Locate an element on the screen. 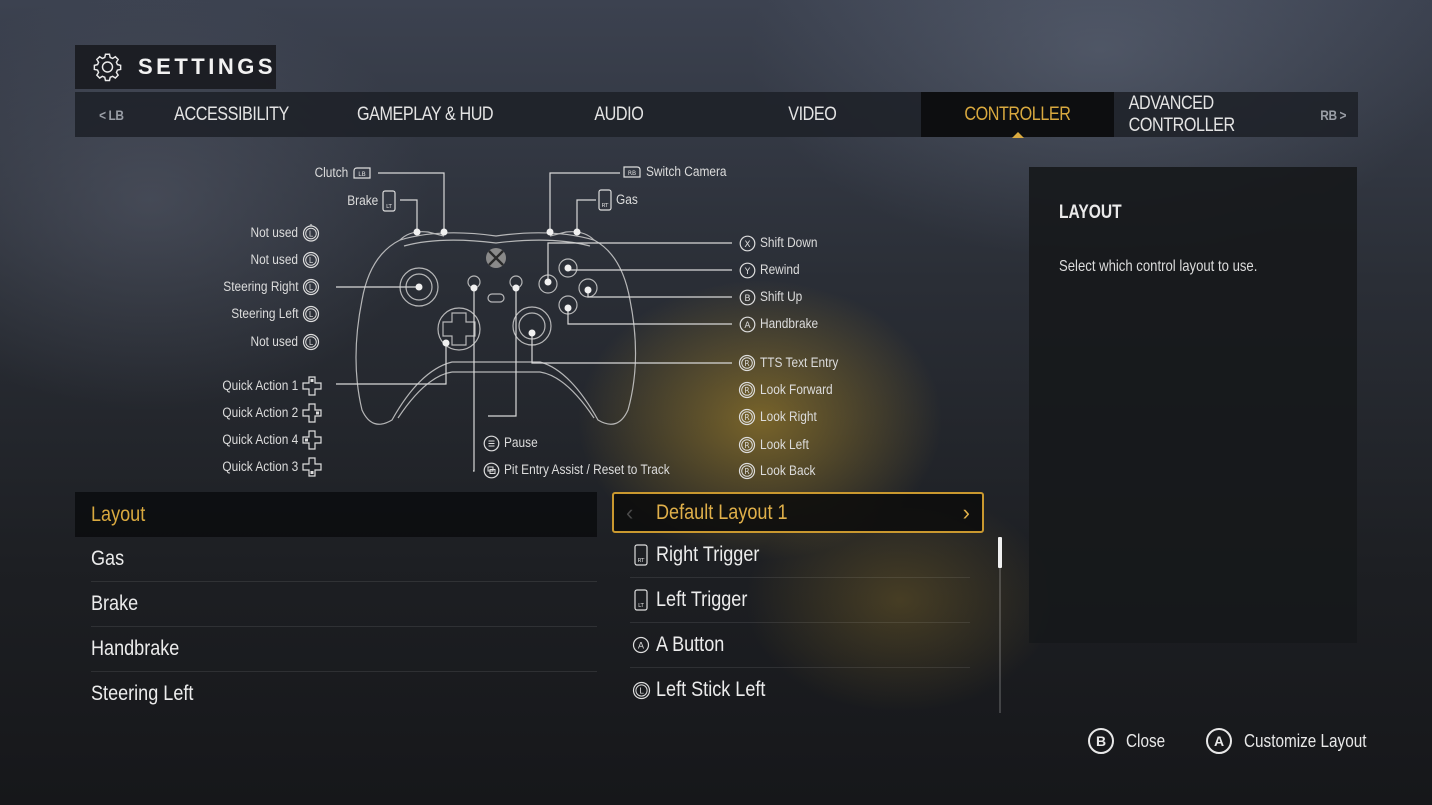  binding-value: Left Stick Left is located at coordinates (711, 689).